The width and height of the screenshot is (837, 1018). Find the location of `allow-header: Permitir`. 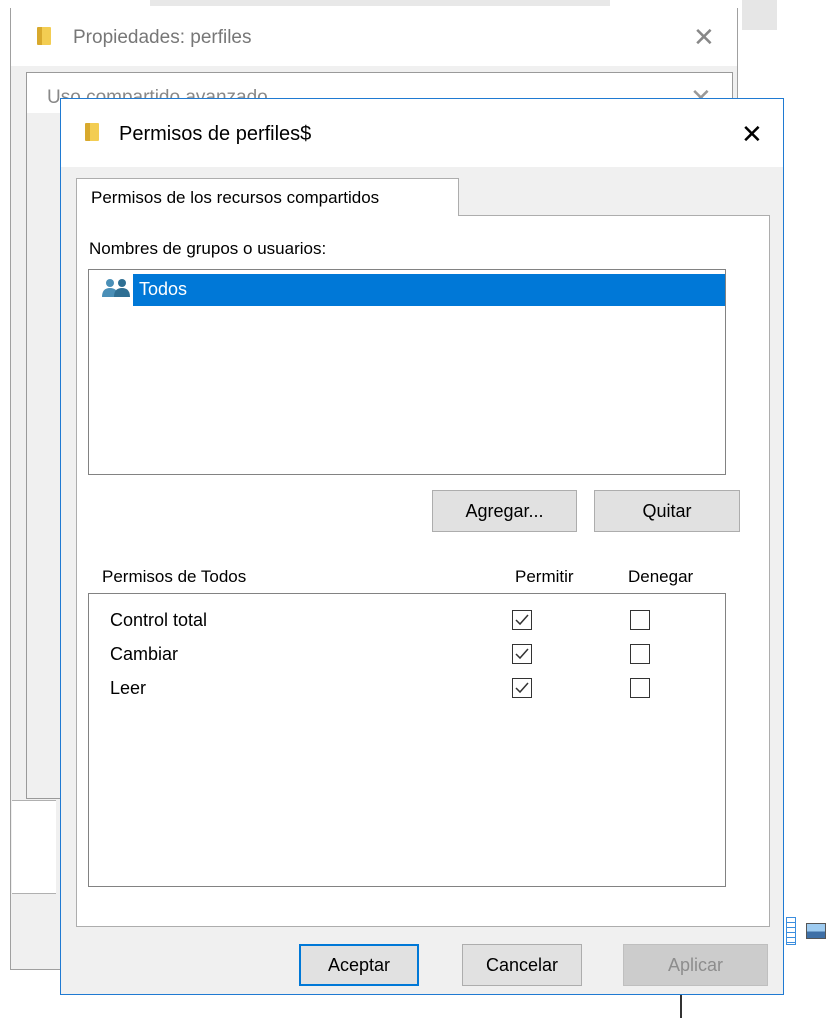

allow-header: Permitir is located at coordinates (544, 576).